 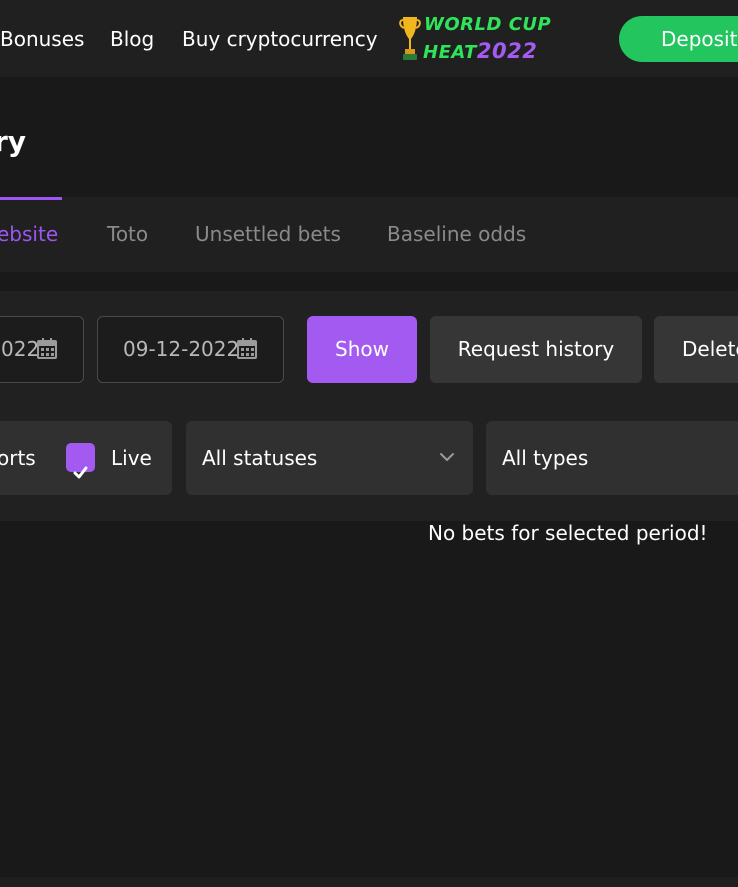 I want to click on delete-button: Delete, so click(x=696, y=349).